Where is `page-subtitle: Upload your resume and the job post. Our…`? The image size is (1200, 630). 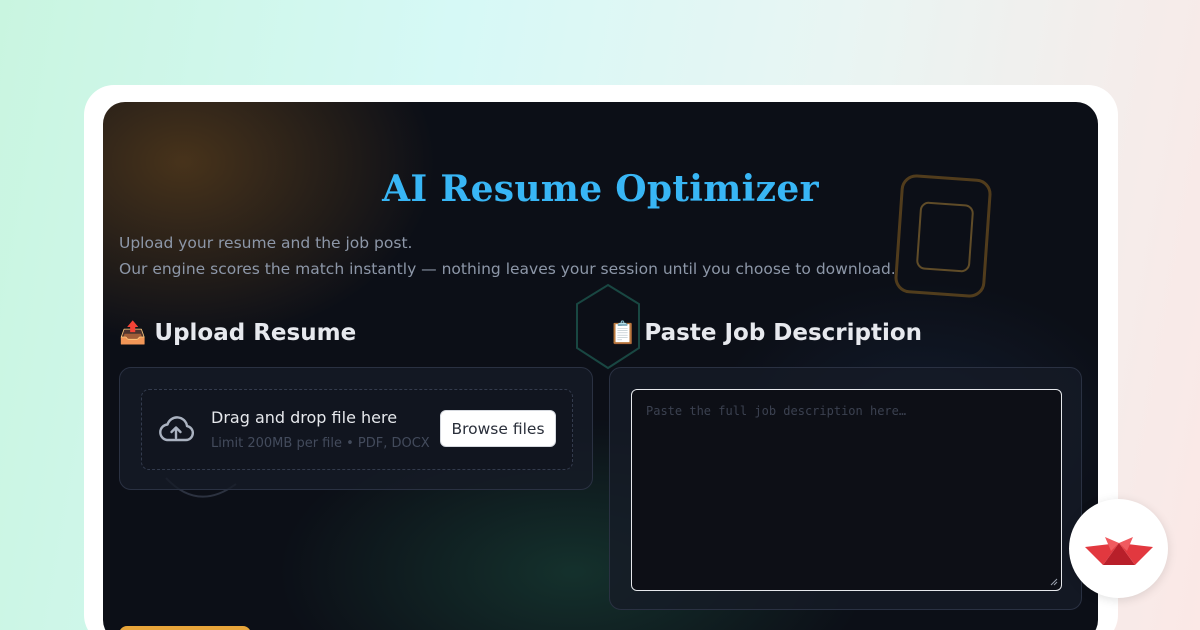
page-subtitle: Upload your resume and the job post. Our… is located at coordinates (507, 256).